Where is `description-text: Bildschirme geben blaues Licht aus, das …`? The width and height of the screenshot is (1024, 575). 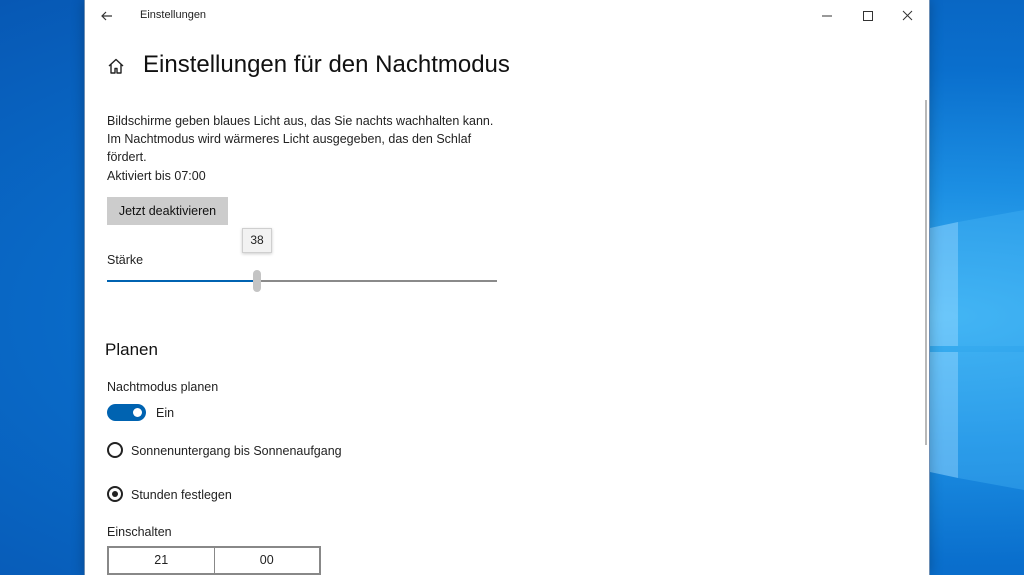 description-text: Bildschirme geben blaues Licht aus, das … is located at coordinates (300, 139).